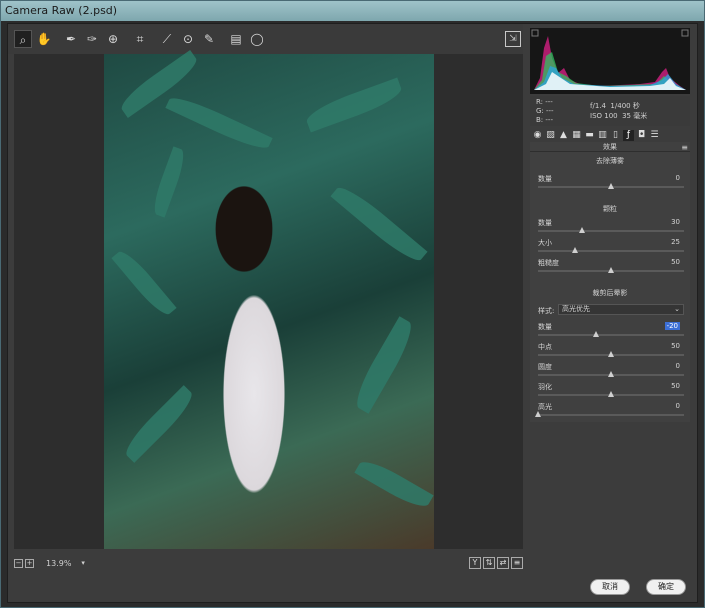 This screenshot has height=608, width=705. I want to click on histogram-graph, so click(610, 59).